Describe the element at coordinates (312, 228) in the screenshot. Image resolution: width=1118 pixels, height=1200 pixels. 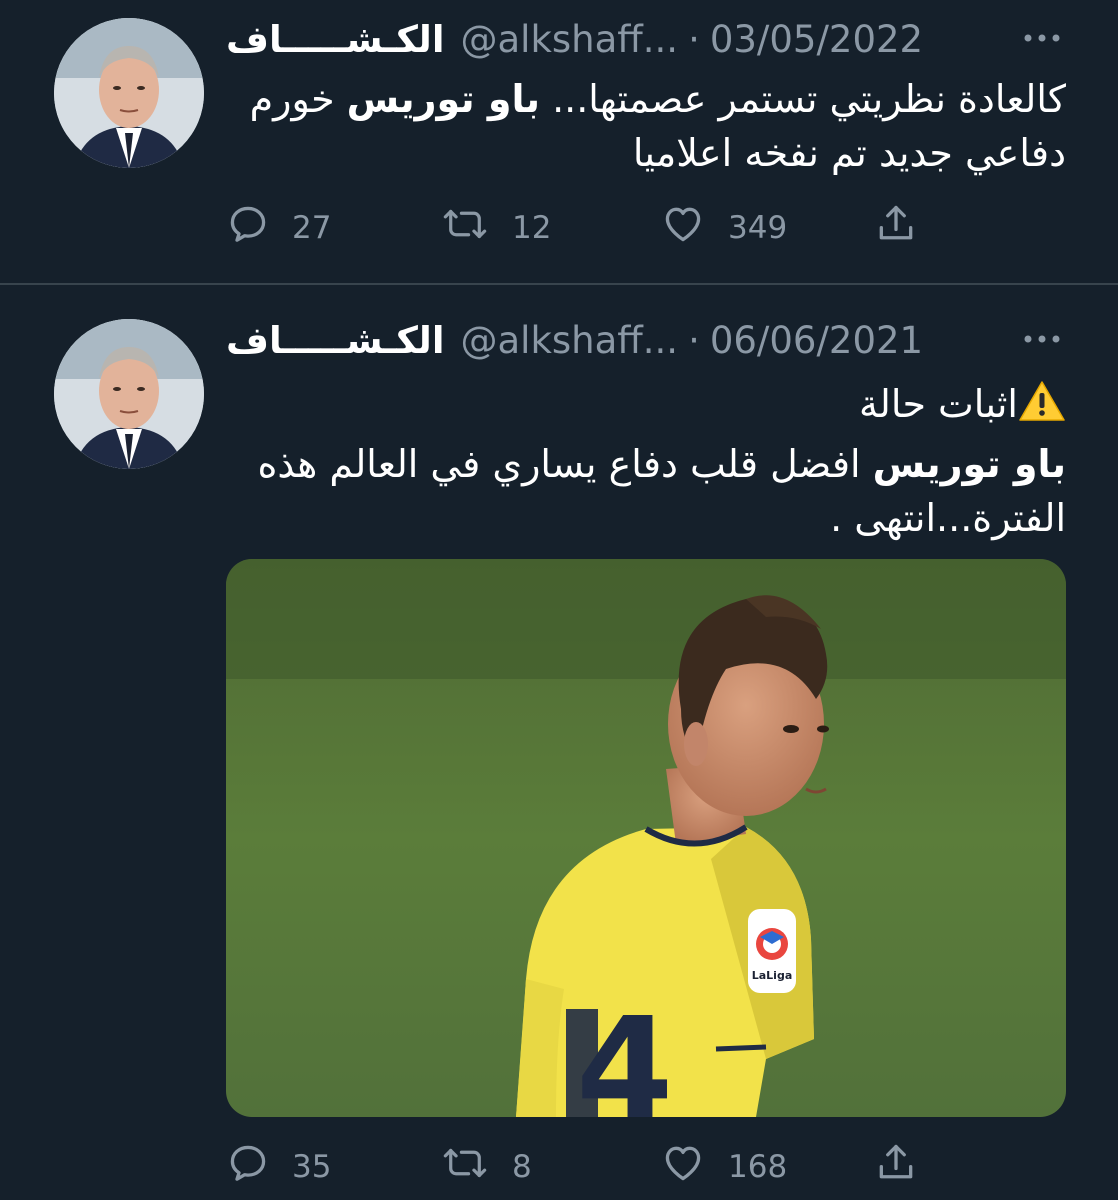
I see `reply-count: 27` at that location.